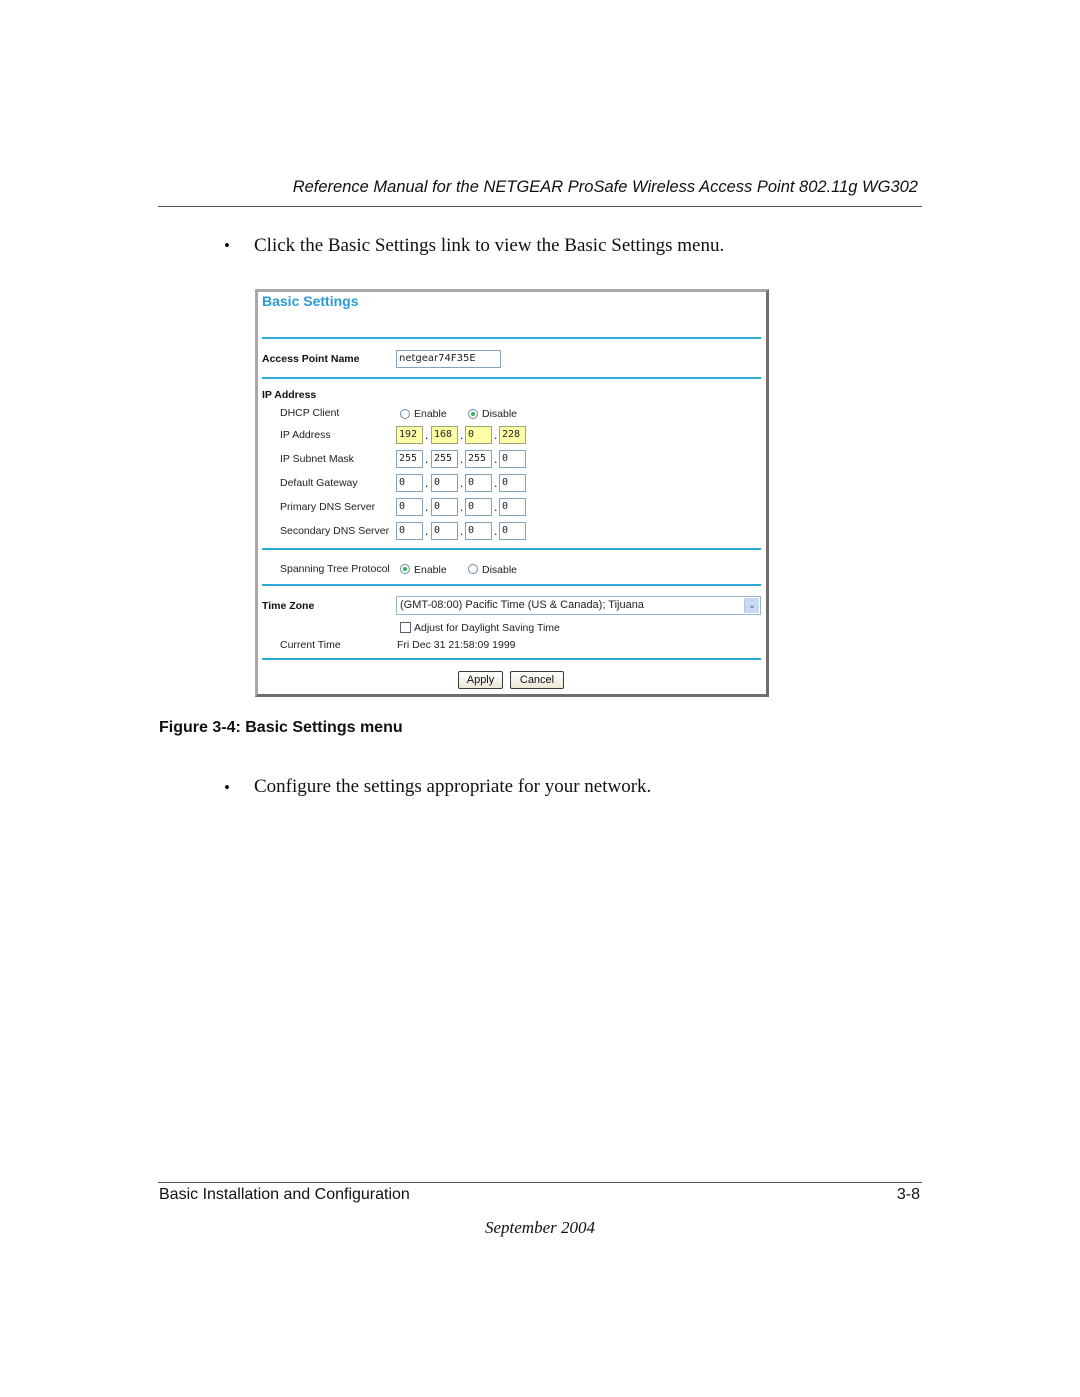 This screenshot has width=1080, height=1397. I want to click on dhcp-enable-radio, so click(405, 414).